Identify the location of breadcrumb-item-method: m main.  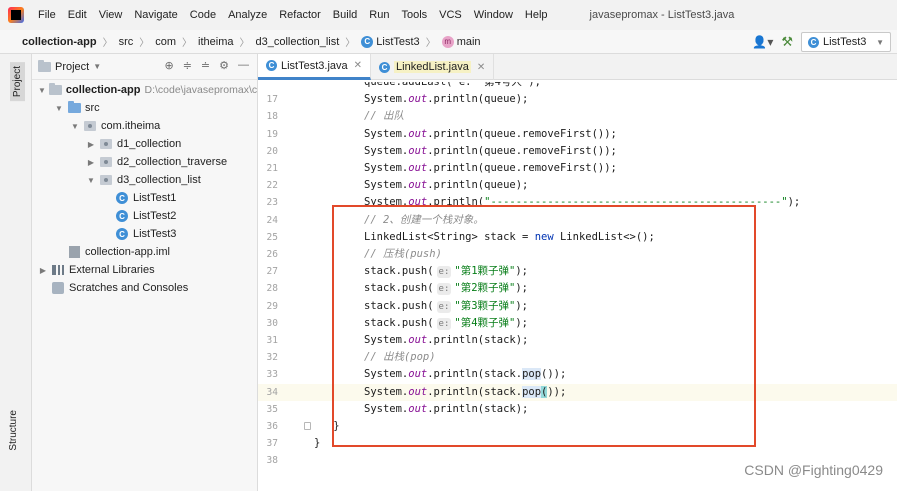
(461, 41).